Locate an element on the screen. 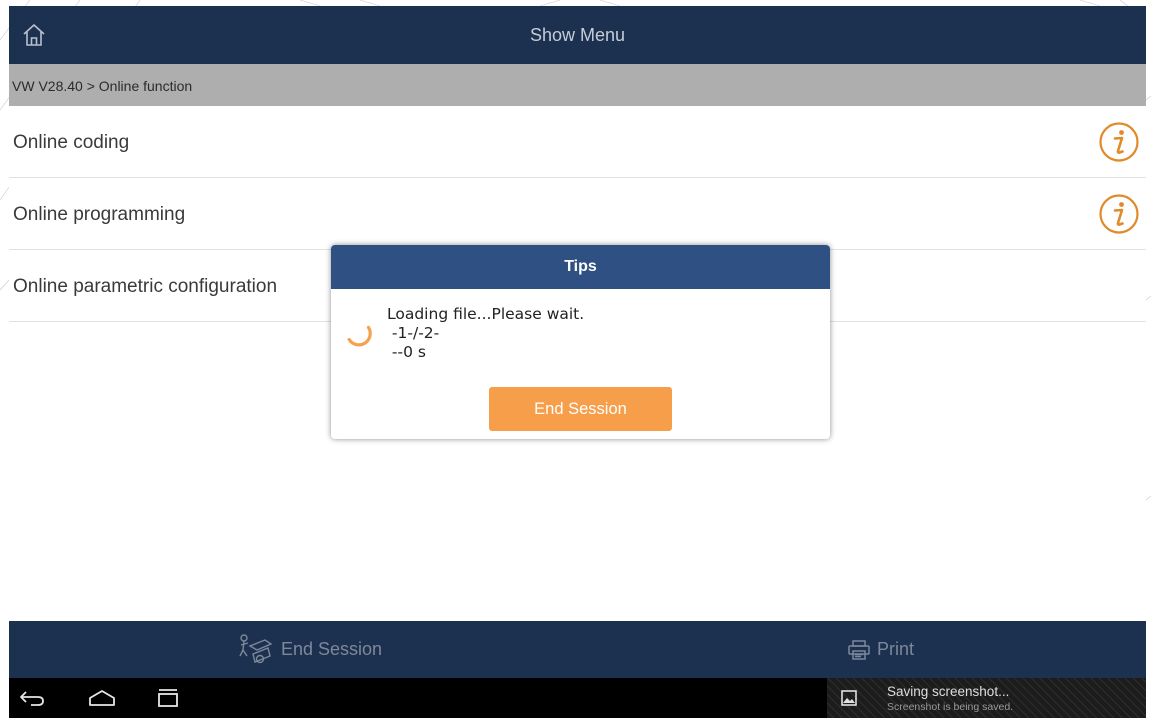 This screenshot has width=1151, height=718. nav-back-button is located at coordinates (32, 698).